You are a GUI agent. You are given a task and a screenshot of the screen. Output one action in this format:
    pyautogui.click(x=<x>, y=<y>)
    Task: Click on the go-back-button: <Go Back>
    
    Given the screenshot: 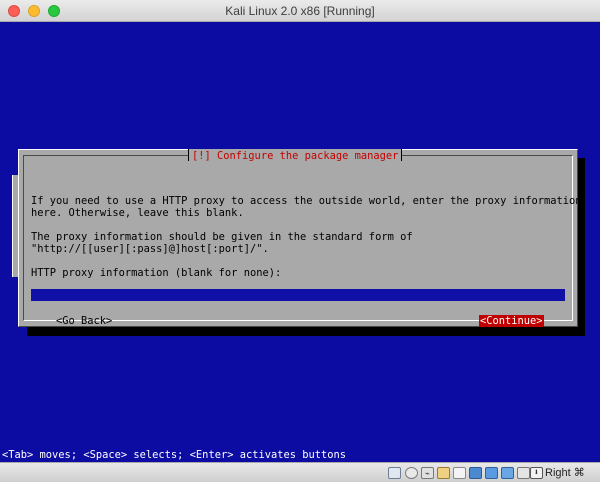 What is the action you would take?
    pyautogui.click(x=84, y=321)
    